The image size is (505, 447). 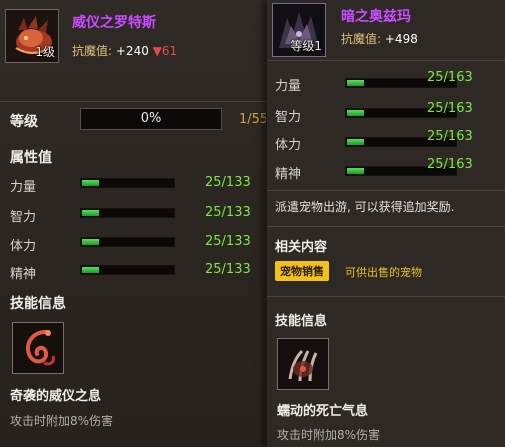 I want to click on pet-tier: 1级, so click(x=45, y=52).